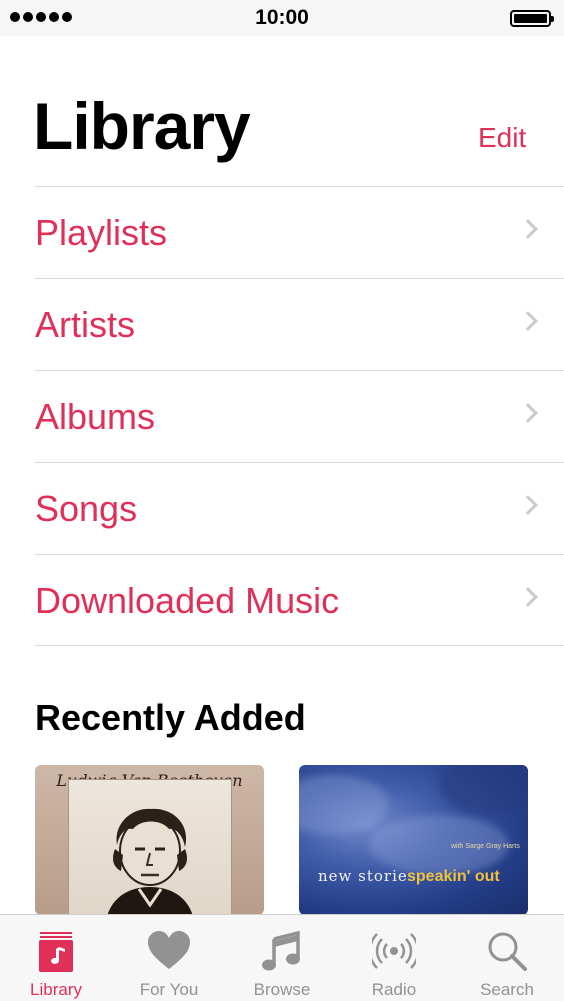 The width and height of the screenshot is (564, 1001). What do you see at coordinates (56, 989) in the screenshot?
I see `tab-label: Library` at bounding box center [56, 989].